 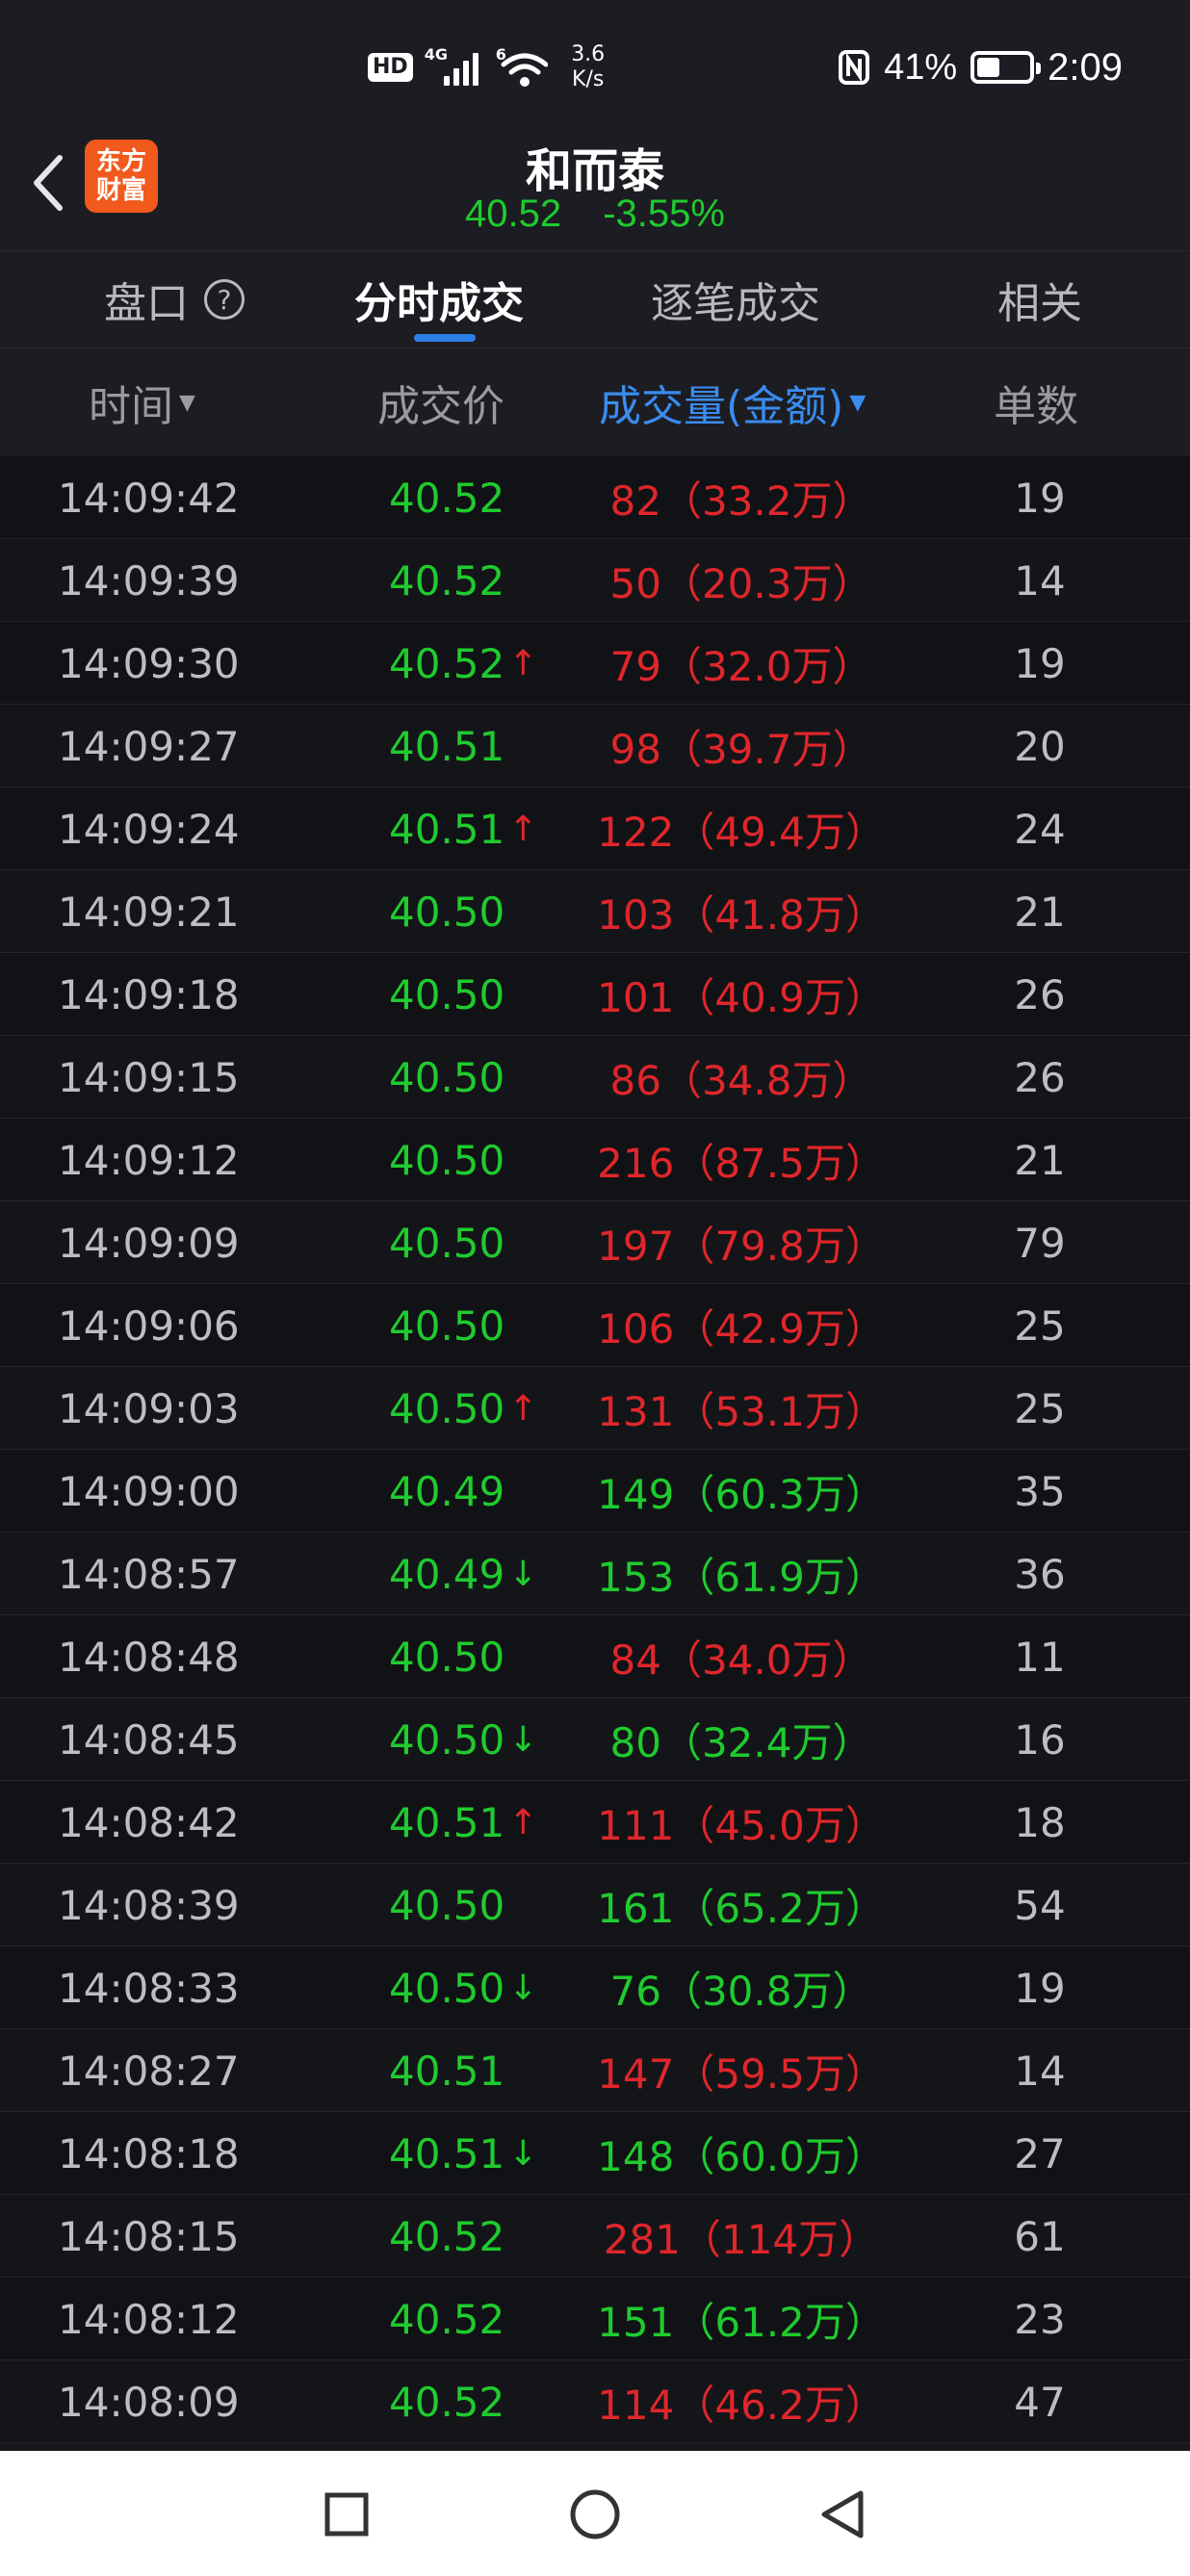 I want to click on system-nav-bar, so click(x=595, y=2513).